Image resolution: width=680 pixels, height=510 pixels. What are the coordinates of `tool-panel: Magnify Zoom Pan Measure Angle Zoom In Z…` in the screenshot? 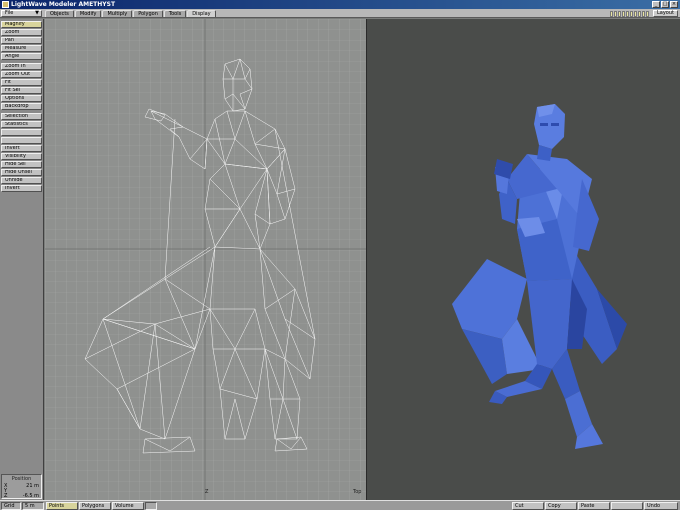 It's located at (22, 259).